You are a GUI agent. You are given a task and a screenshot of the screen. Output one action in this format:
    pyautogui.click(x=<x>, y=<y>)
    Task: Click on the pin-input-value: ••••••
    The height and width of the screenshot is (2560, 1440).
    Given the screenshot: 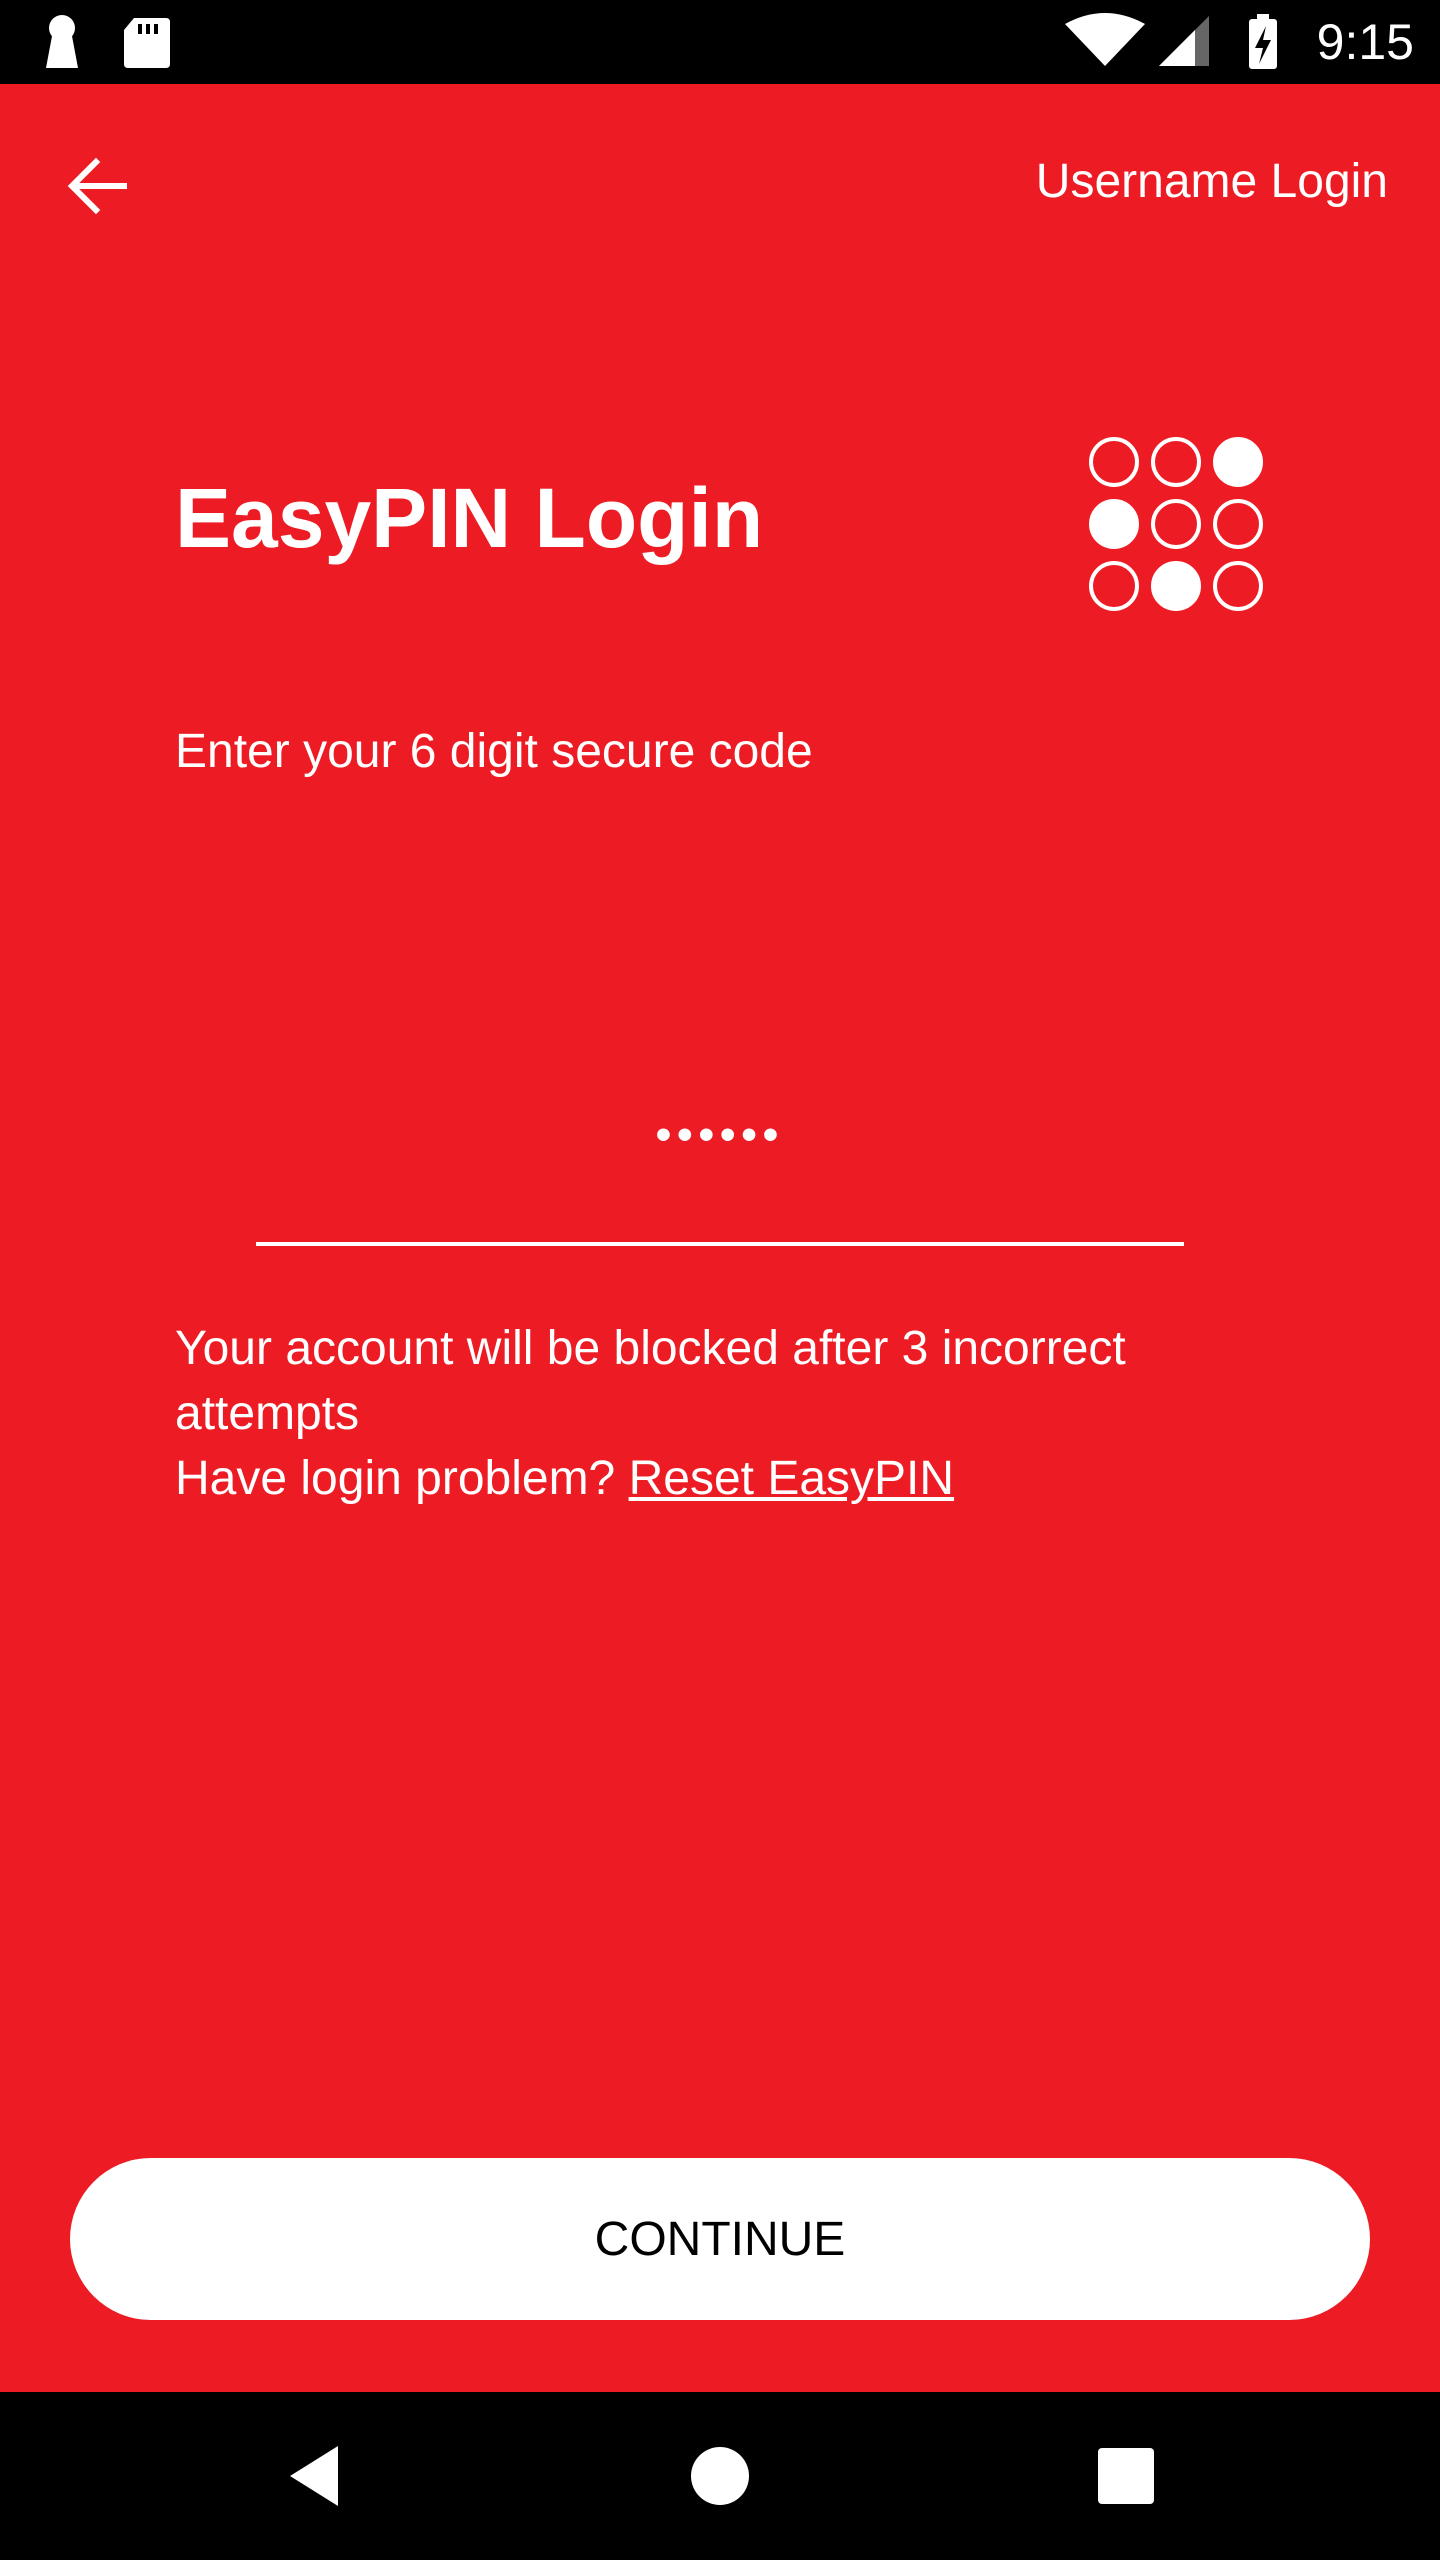 What is the action you would take?
    pyautogui.click(x=720, y=1134)
    